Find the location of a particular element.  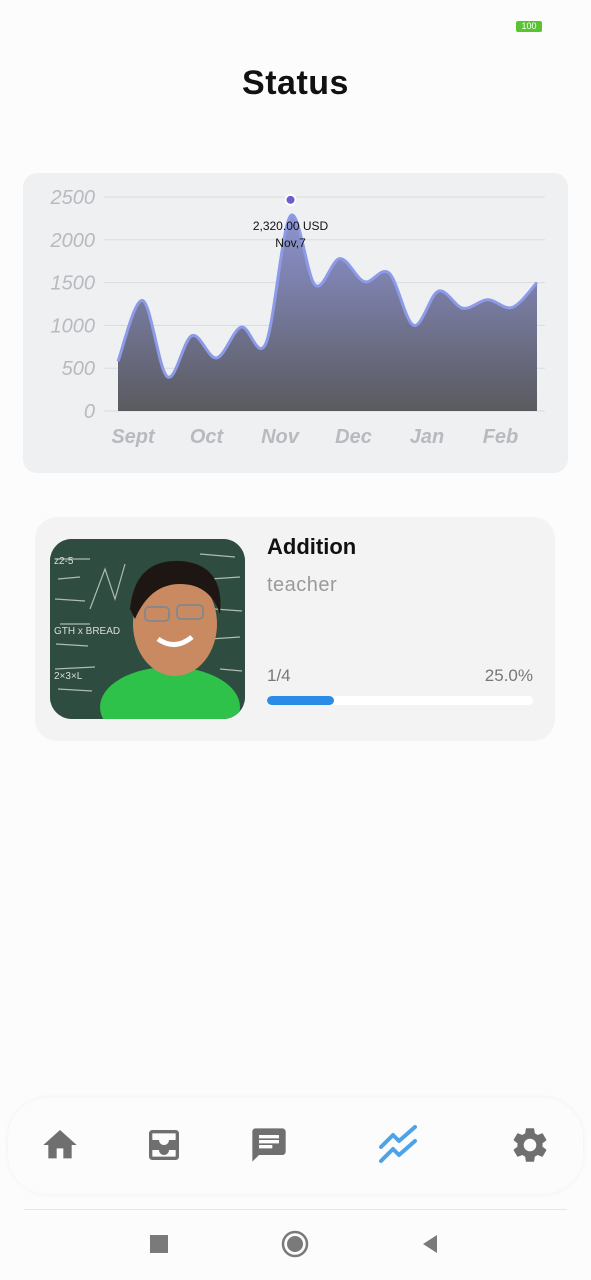

chat-icon is located at coordinates (269, 1145).